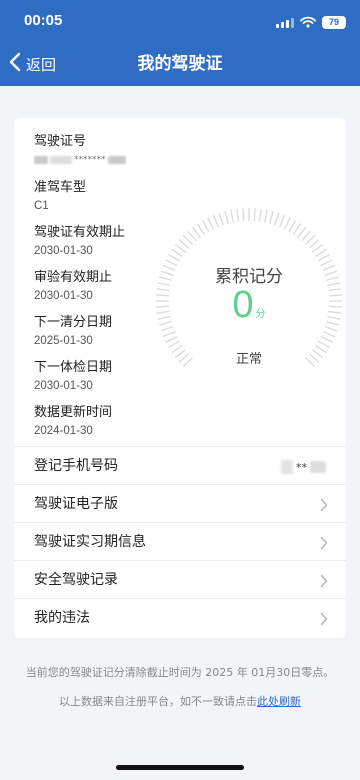 This screenshot has height=780, width=360. What do you see at coordinates (180, 617) in the screenshot?
I see `menu-item-my-violations: 我的违法` at bounding box center [180, 617].